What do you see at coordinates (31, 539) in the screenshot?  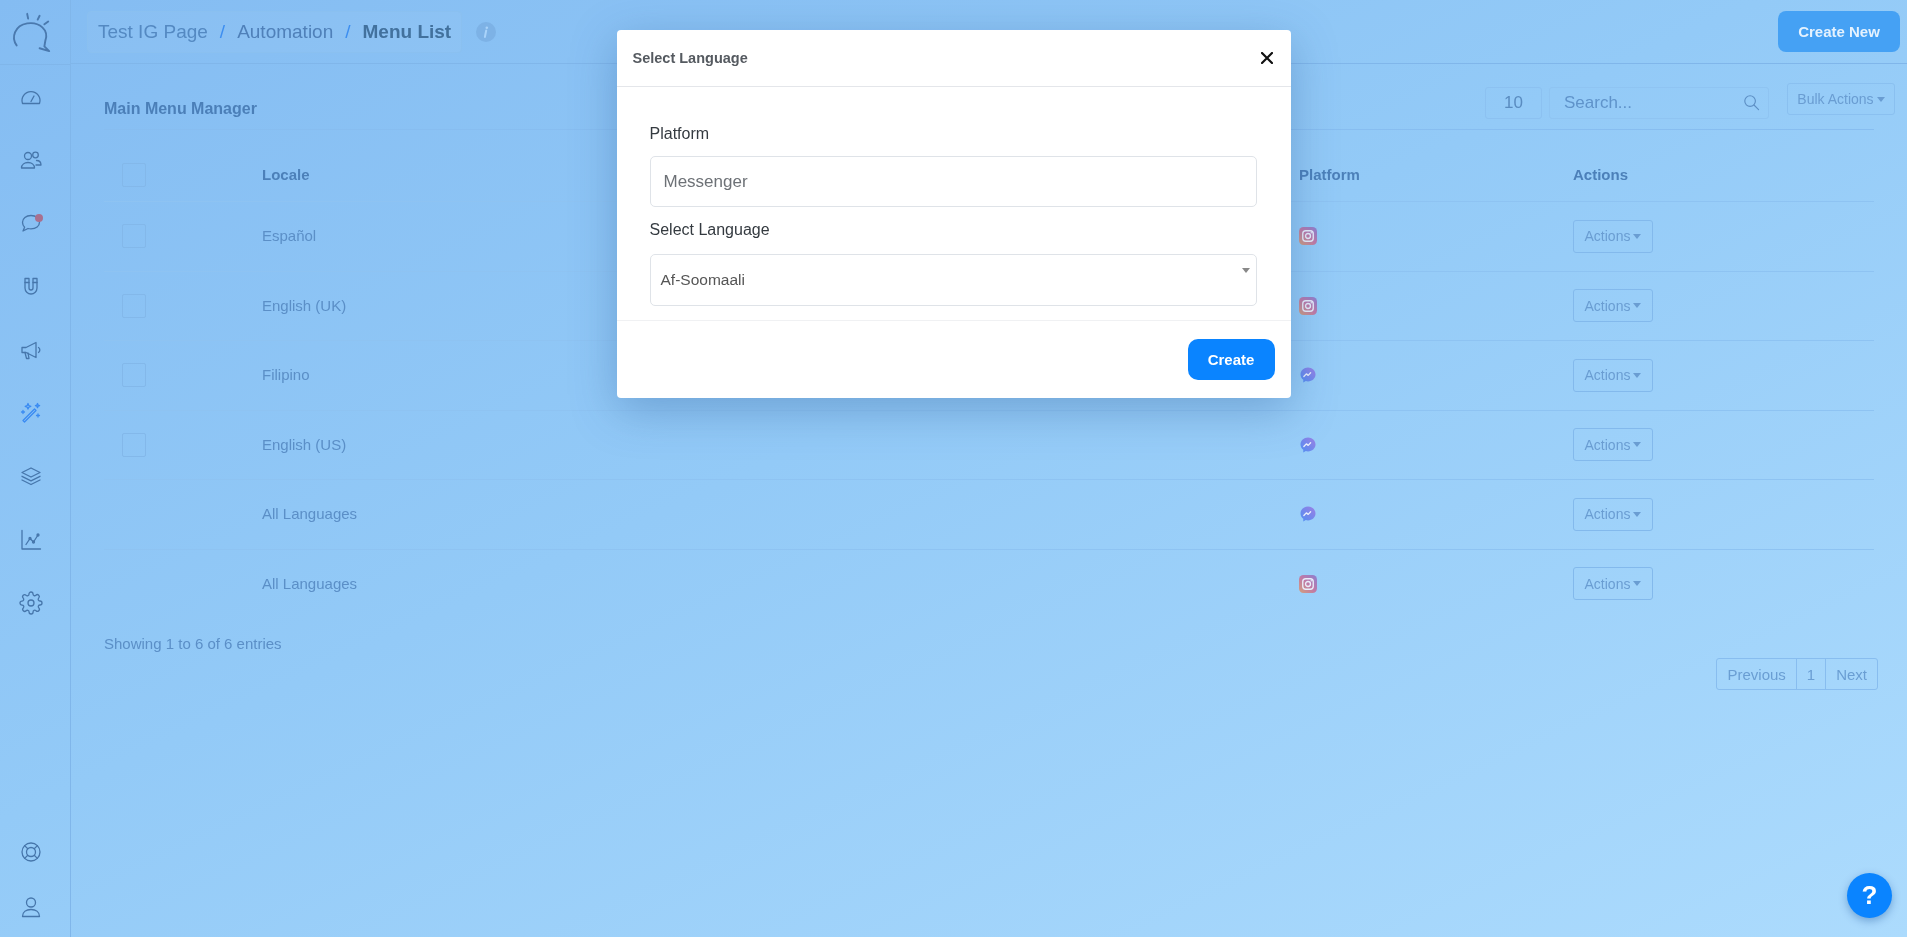 I see `line-chart-icon` at bounding box center [31, 539].